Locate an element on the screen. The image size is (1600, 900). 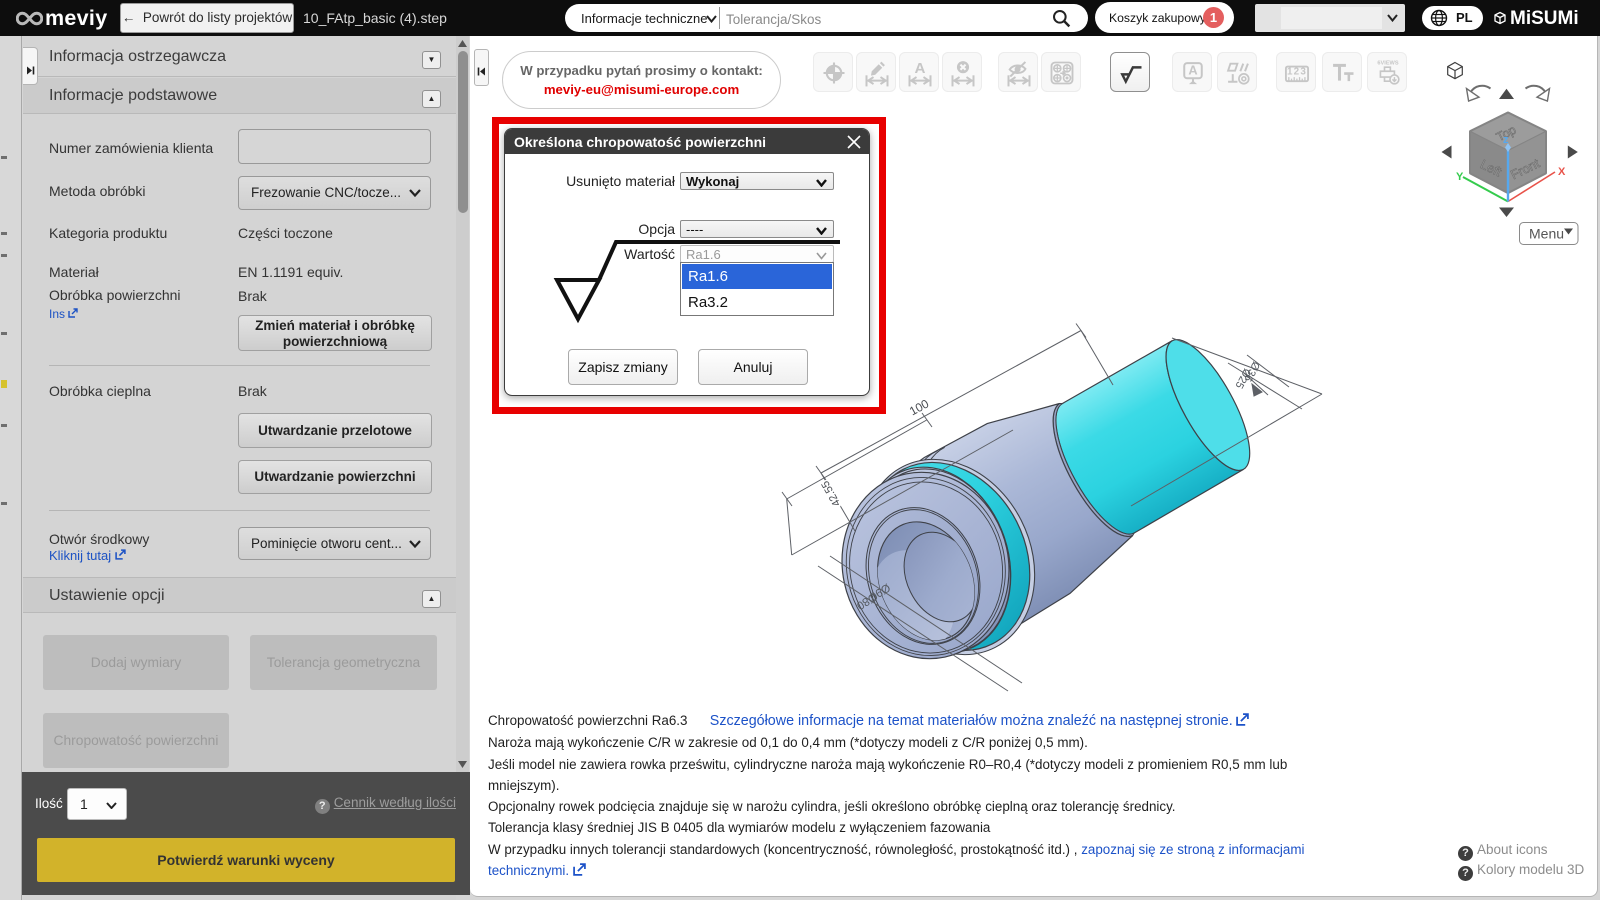
svg-text: 100 is located at coordinates (919, 407).